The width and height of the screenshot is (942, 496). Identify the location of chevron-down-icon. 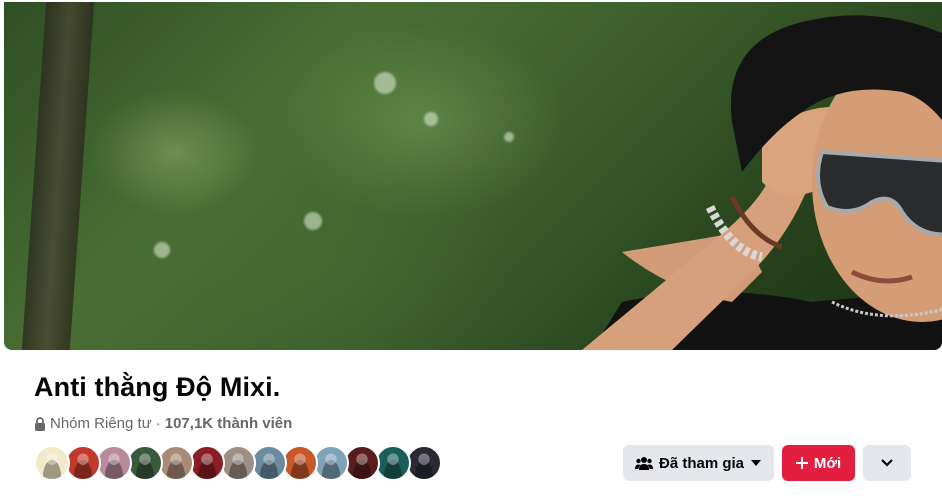
(887, 463).